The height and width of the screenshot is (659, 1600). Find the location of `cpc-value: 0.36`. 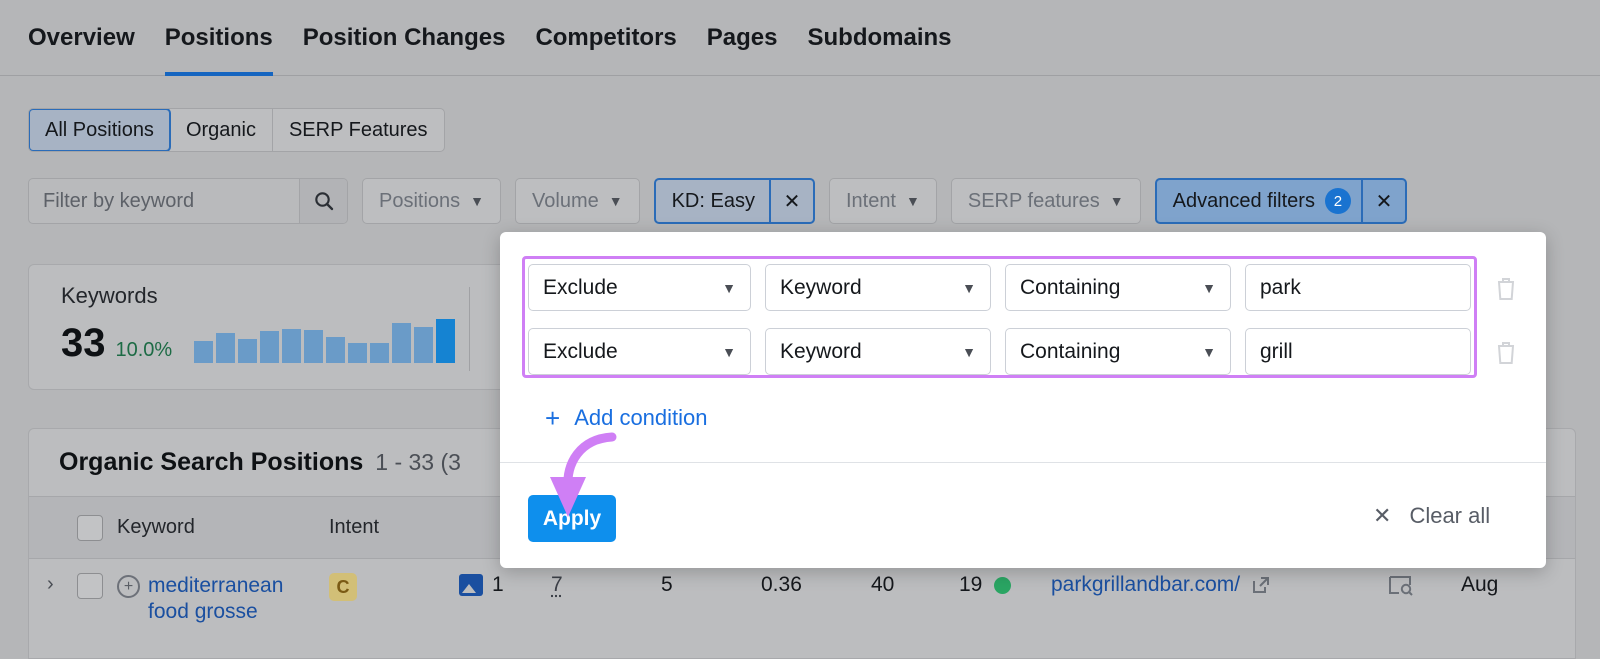

cpc-value: 0.36 is located at coordinates (781, 584).